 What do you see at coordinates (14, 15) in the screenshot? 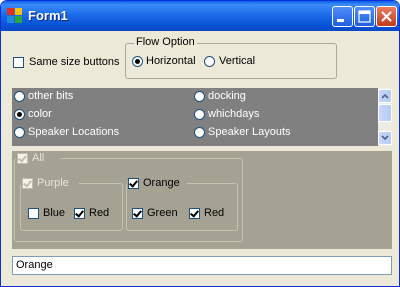
I see `app-icon` at bounding box center [14, 15].